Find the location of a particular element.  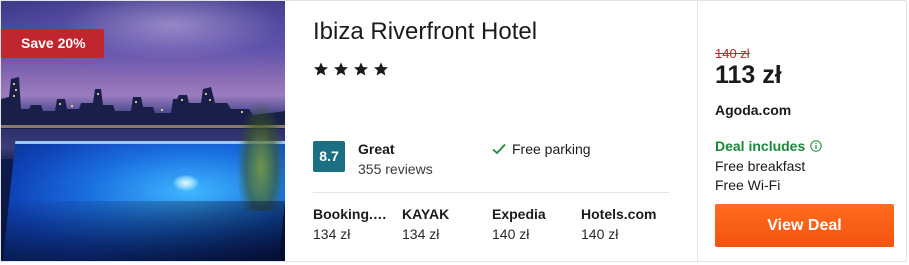

provider-kayak: KAYAK 134 zł is located at coordinates (442, 224).